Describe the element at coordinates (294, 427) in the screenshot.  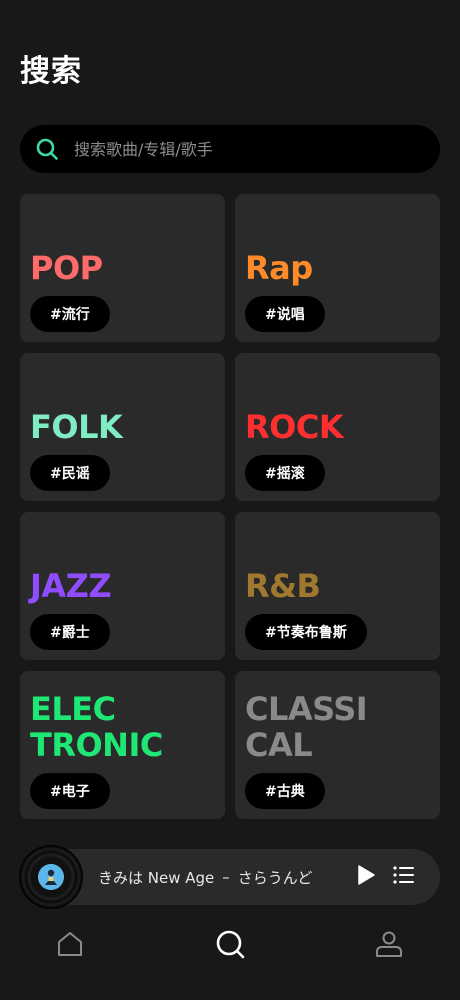
I see `genre-title: ROCK` at that location.